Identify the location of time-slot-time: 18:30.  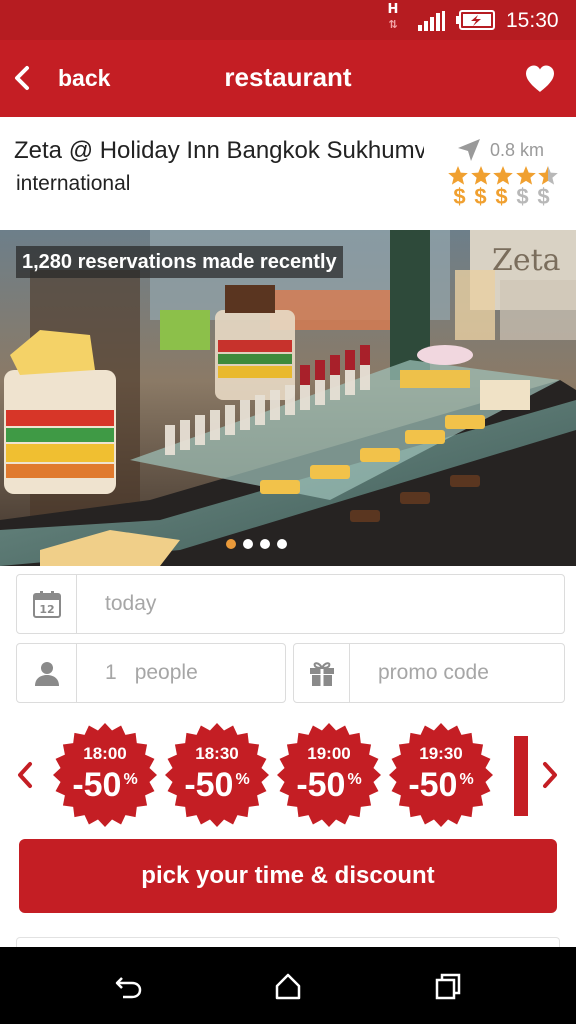
(217, 753).